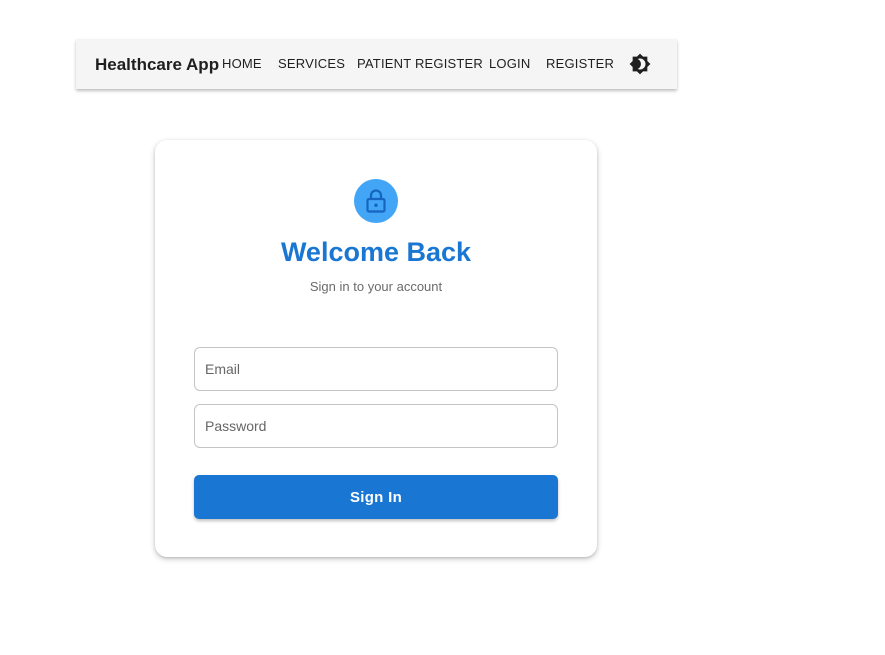 This screenshot has width=885, height=655. I want to click on theme-toggle-button, so click(640, 64).